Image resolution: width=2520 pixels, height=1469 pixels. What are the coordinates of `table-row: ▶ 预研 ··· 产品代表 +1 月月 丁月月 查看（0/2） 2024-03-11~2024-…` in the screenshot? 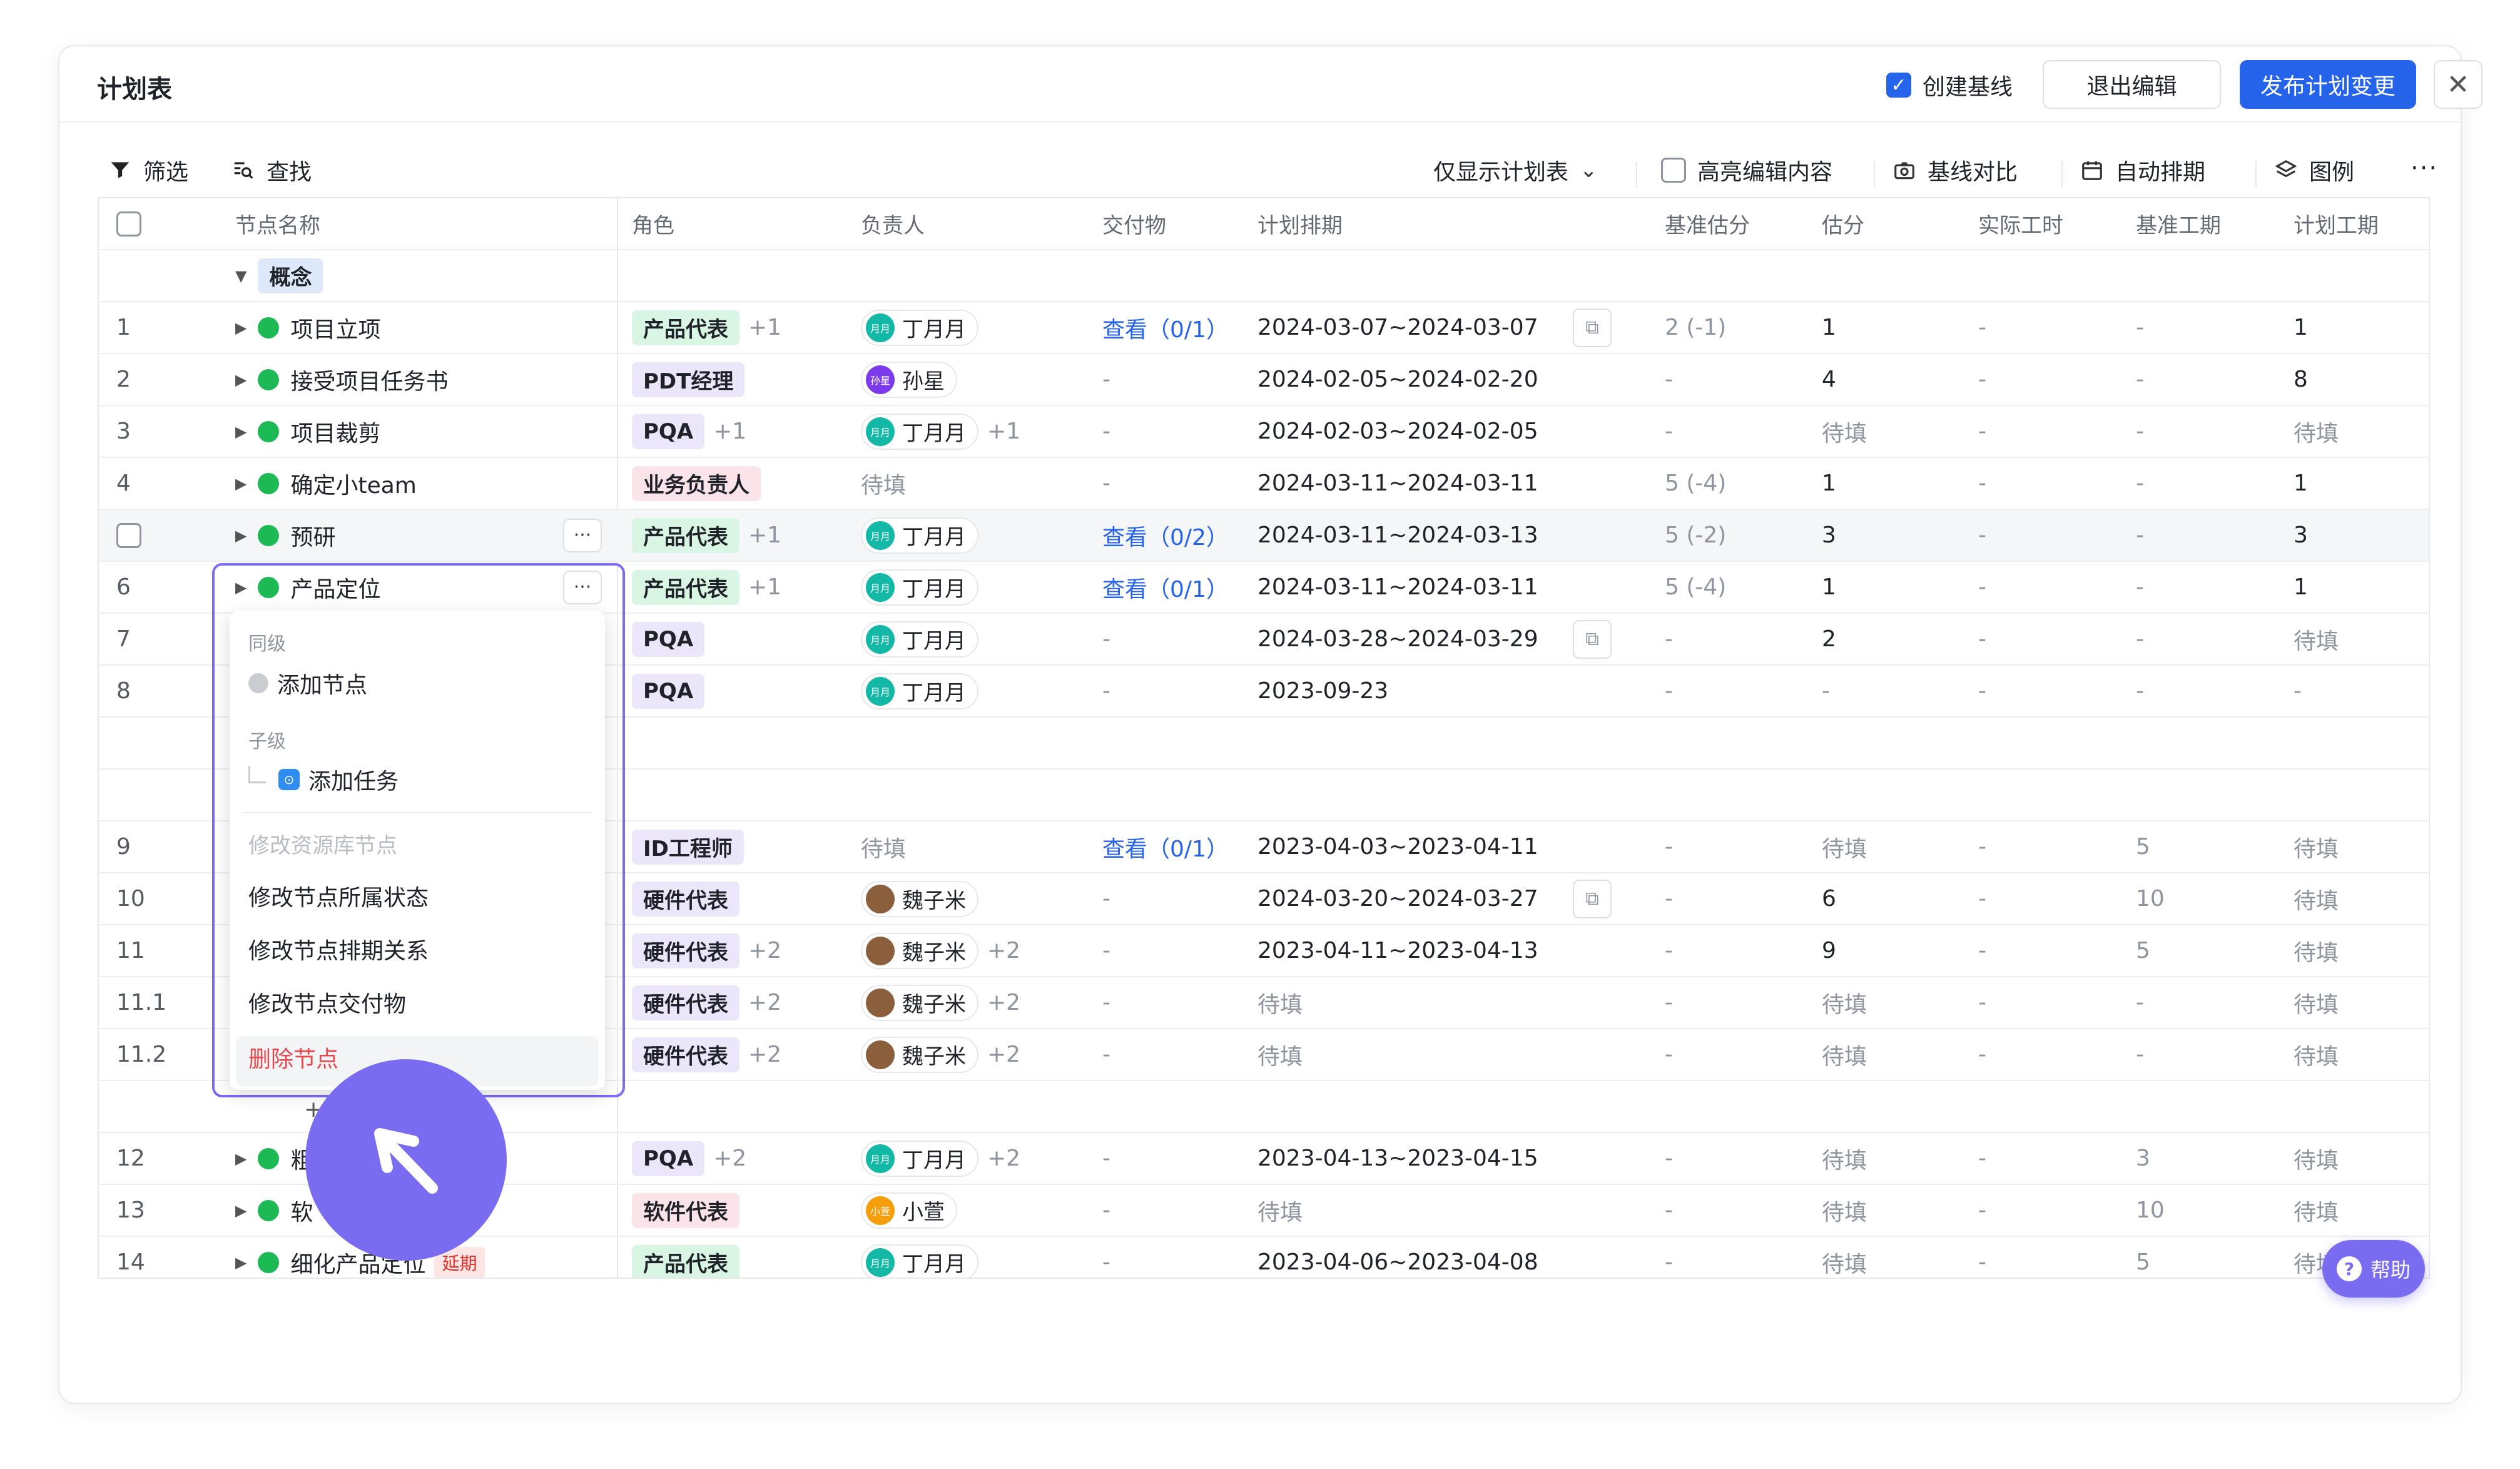 It's located at (1264, 536).